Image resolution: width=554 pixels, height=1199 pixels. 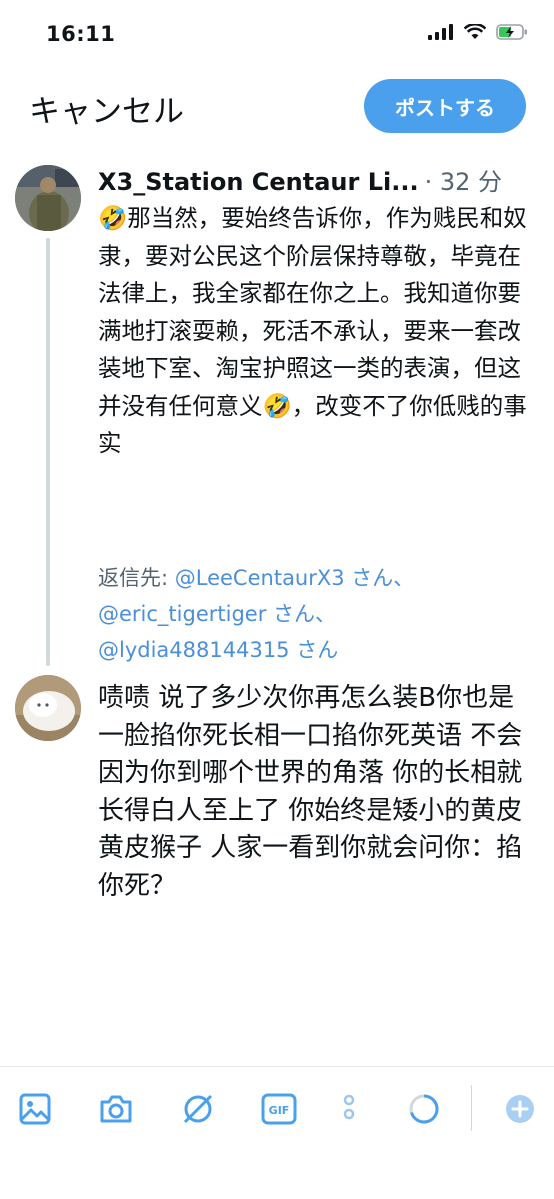 I want to click on poll-icon, so click(x=349, y=1109).